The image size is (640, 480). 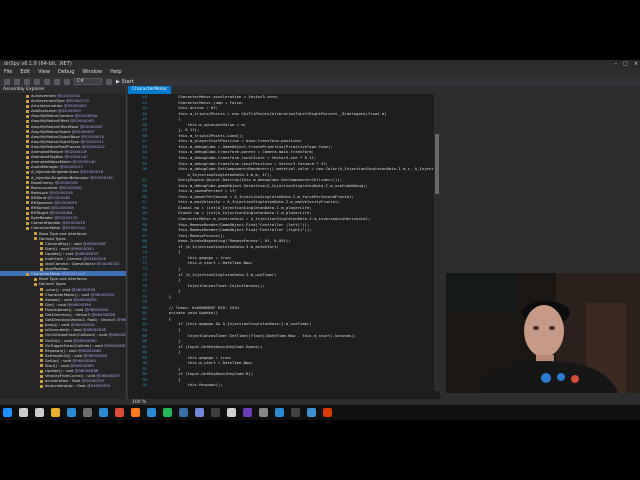 I want to click on back-icon, so click(x=7, y=81).